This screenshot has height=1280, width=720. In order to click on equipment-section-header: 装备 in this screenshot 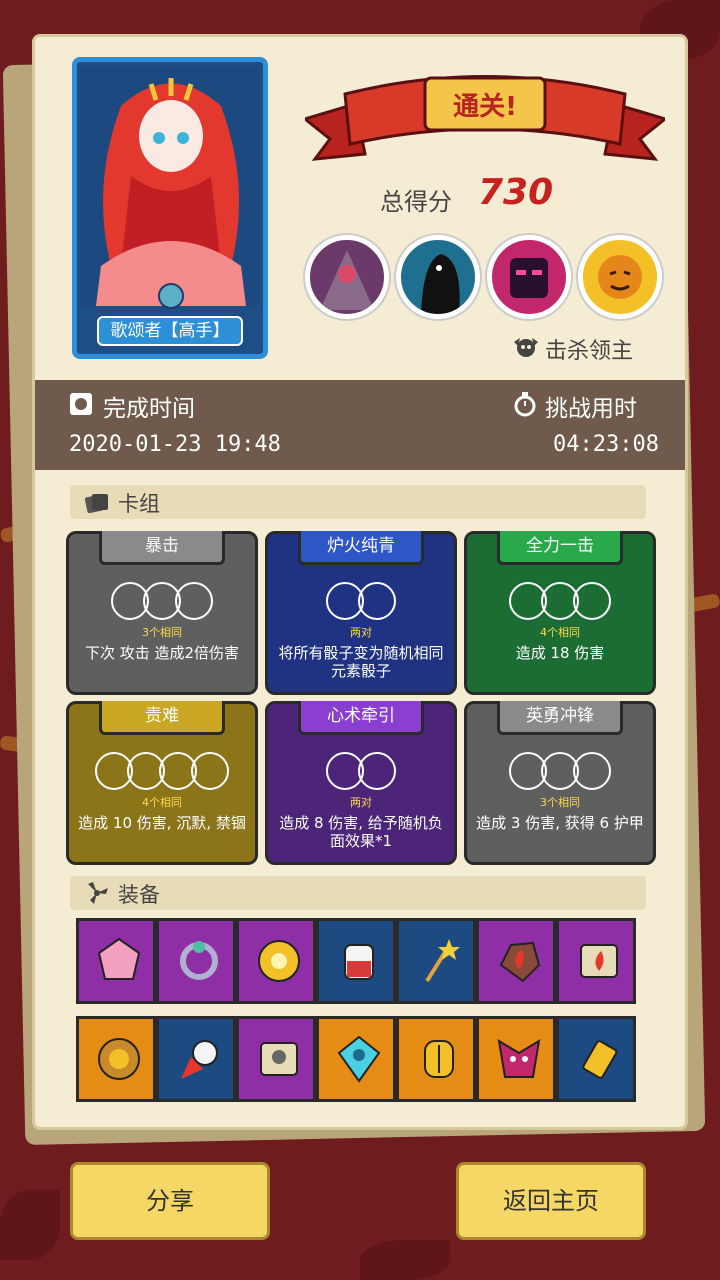, I will do `click(358, 893)`.